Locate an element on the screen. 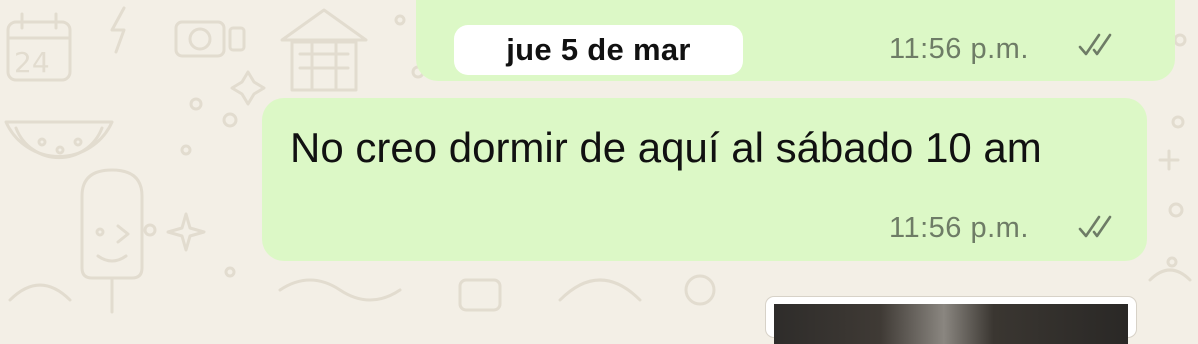  message-text: No creo dormir de aquí al sábado 10 am is located at coordinates (666, 147).